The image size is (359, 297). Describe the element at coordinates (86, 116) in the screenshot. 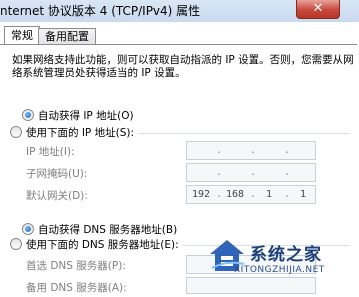

I see `radio-auto-ip-label: 自动获得 IP 地址(O)` at that location.